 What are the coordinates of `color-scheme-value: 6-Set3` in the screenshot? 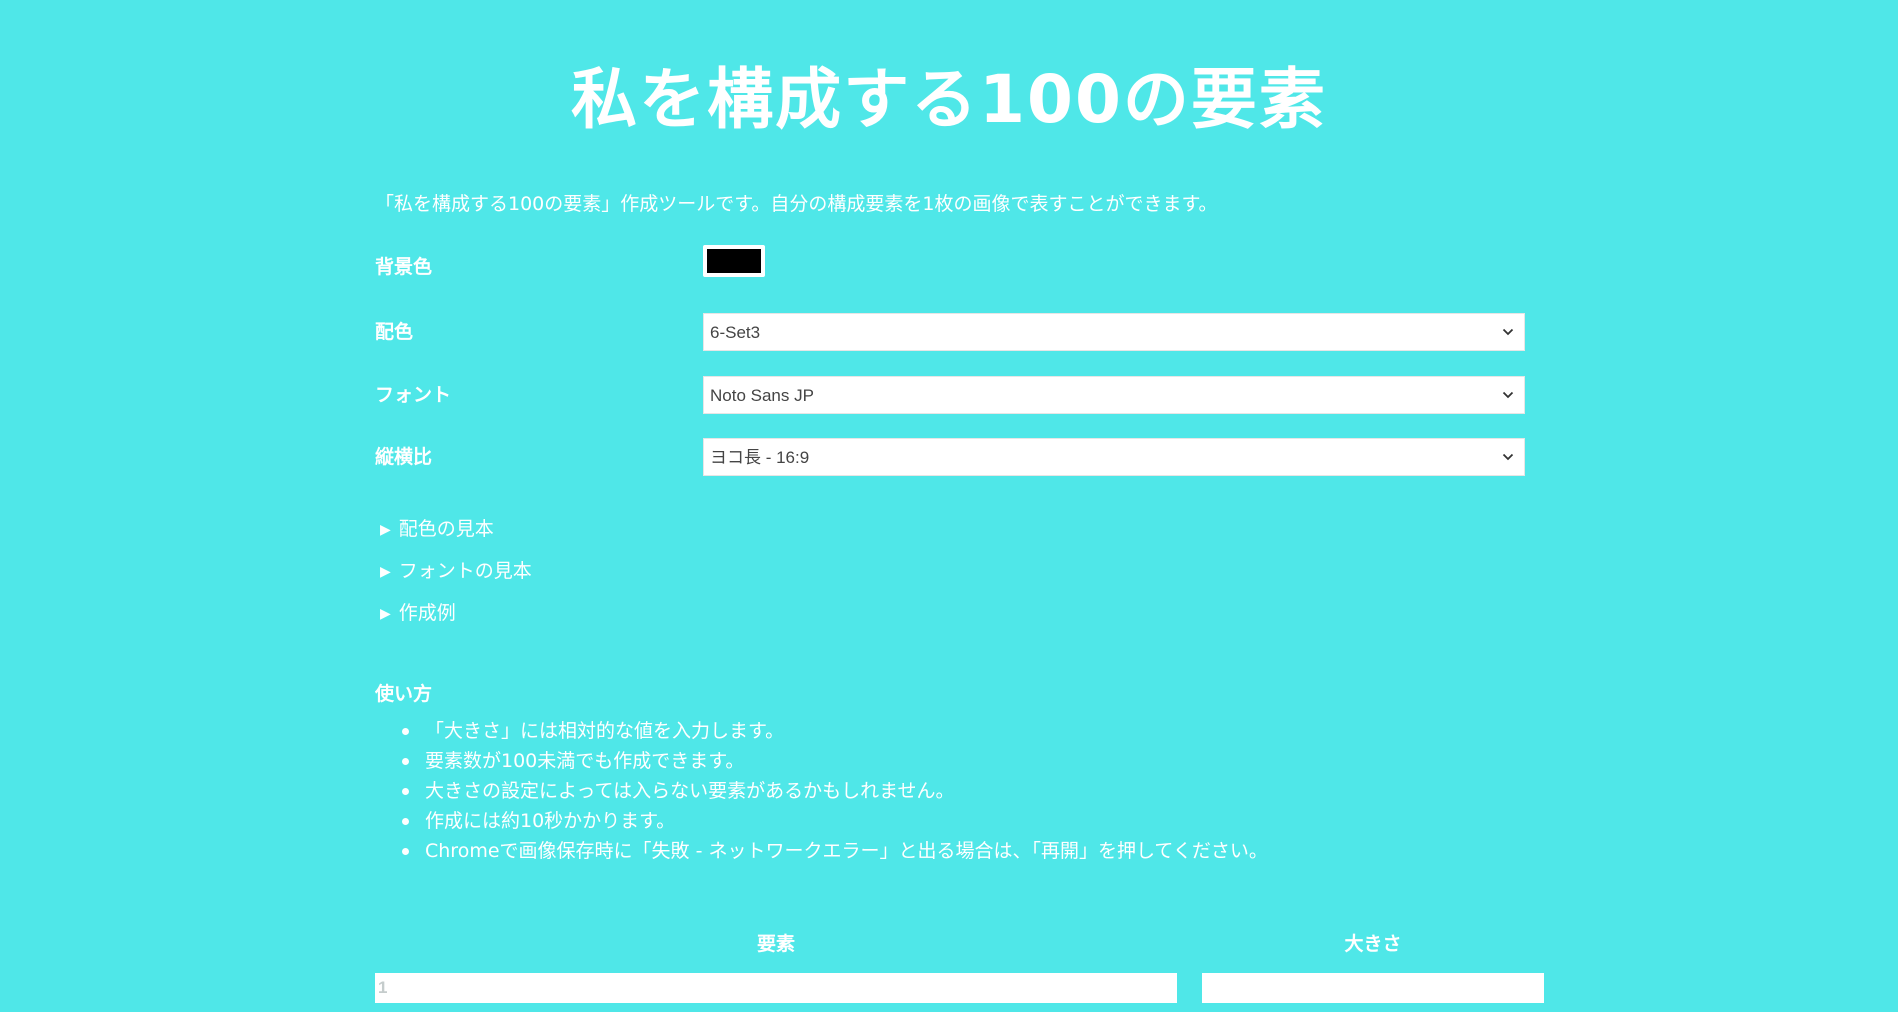 It's located at (735, 332).